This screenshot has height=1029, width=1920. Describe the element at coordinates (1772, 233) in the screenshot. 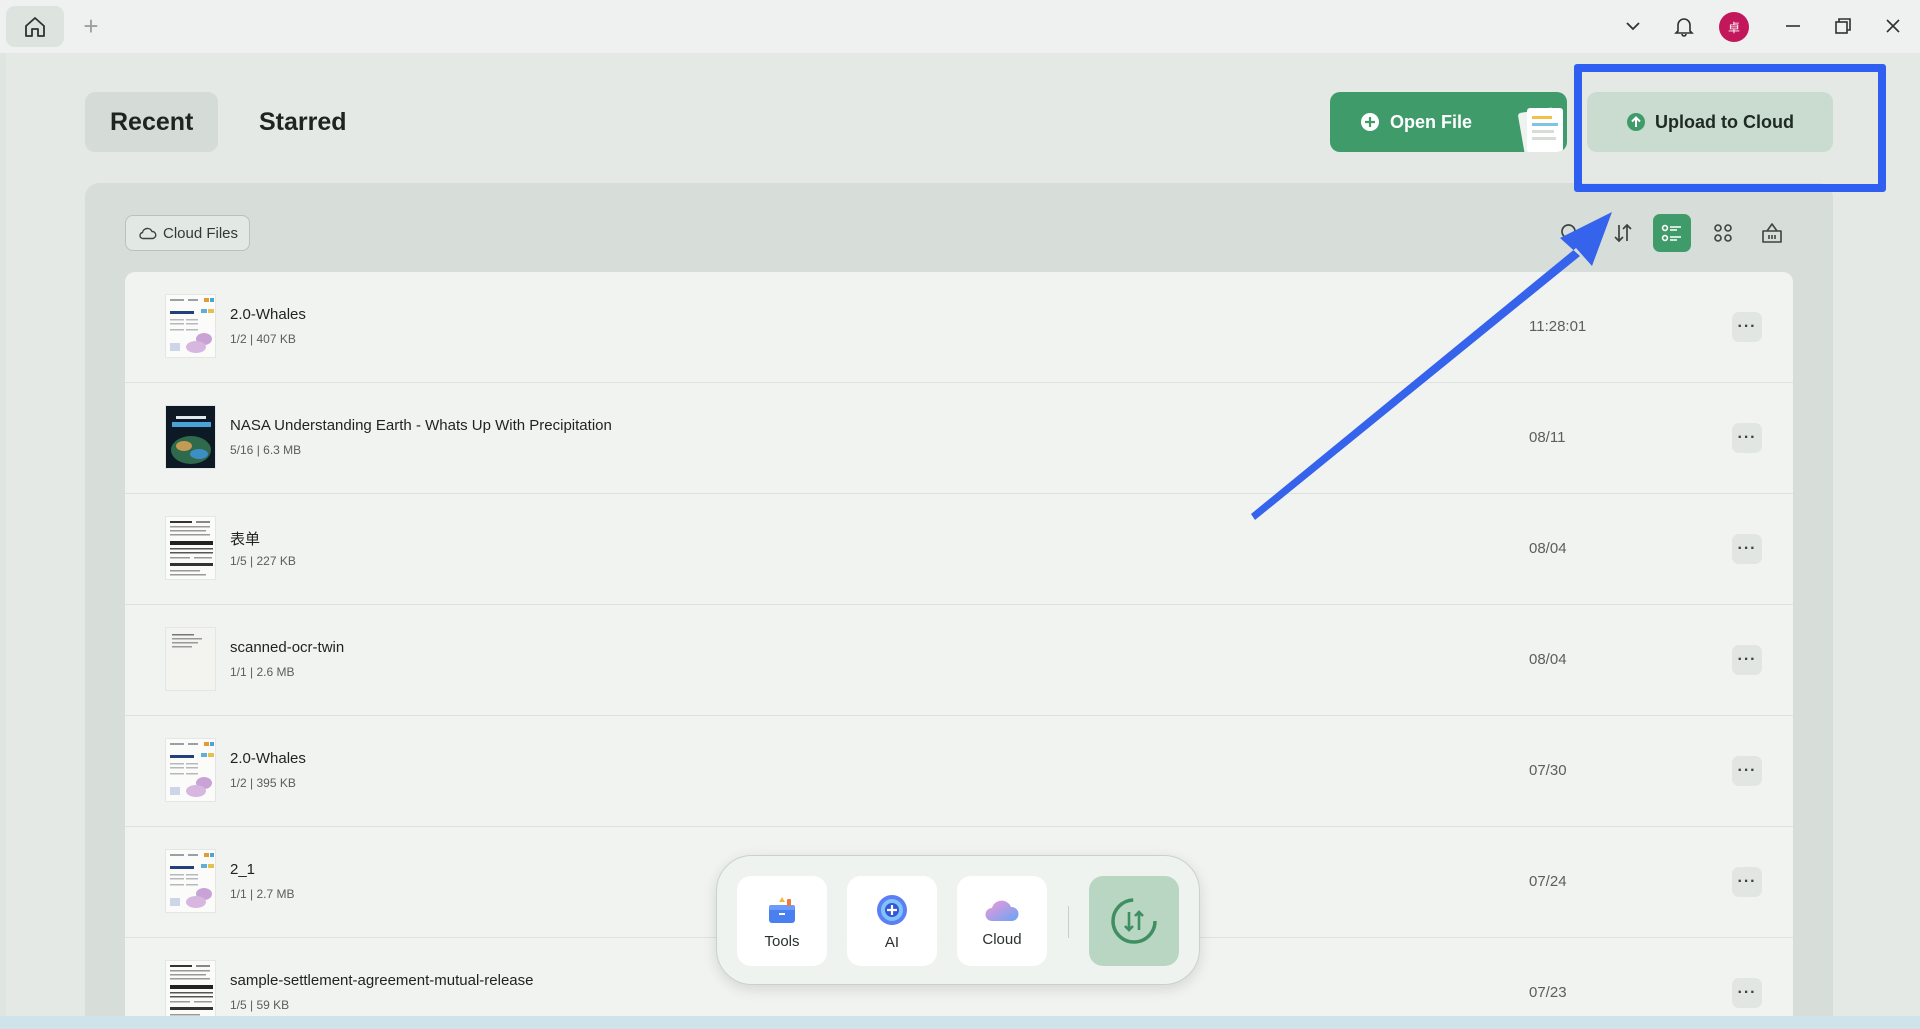

I see `basket-icon` at that location.